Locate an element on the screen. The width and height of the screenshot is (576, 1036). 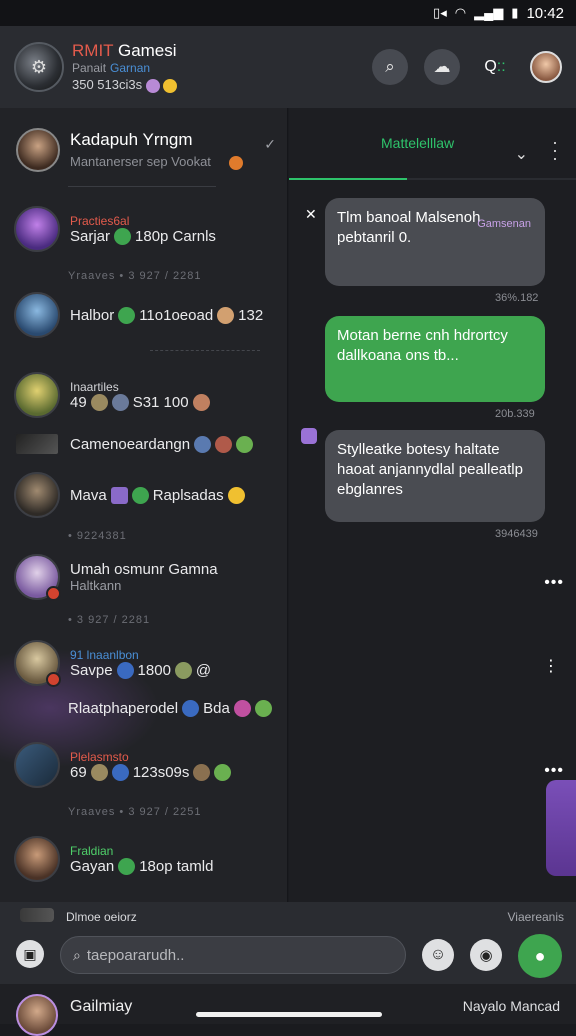
message-input-wrapper: ⌕ is located at coordinates (233, 955).